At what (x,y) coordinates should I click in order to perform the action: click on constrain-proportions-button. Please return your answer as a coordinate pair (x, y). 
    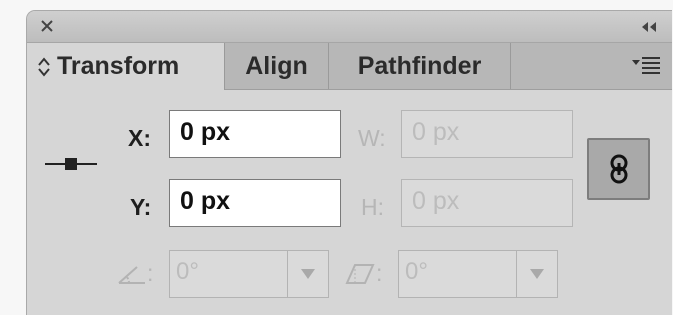
    Looking at the image, I should click on (618, 169).